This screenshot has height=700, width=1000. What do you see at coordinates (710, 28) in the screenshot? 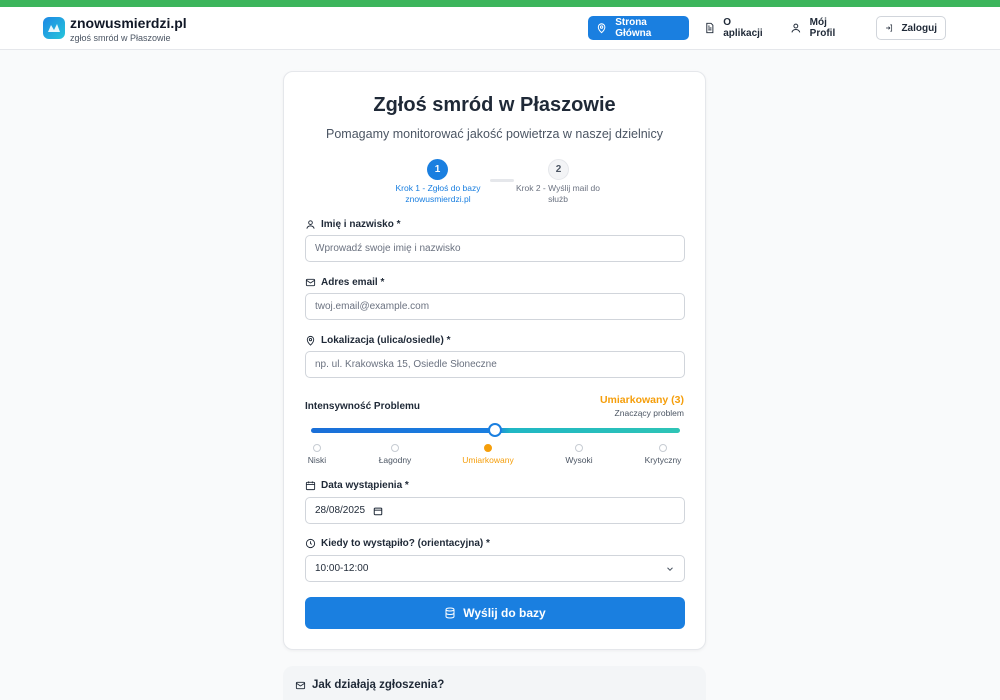
I see `document-icon` at bounding box center [710, 28].